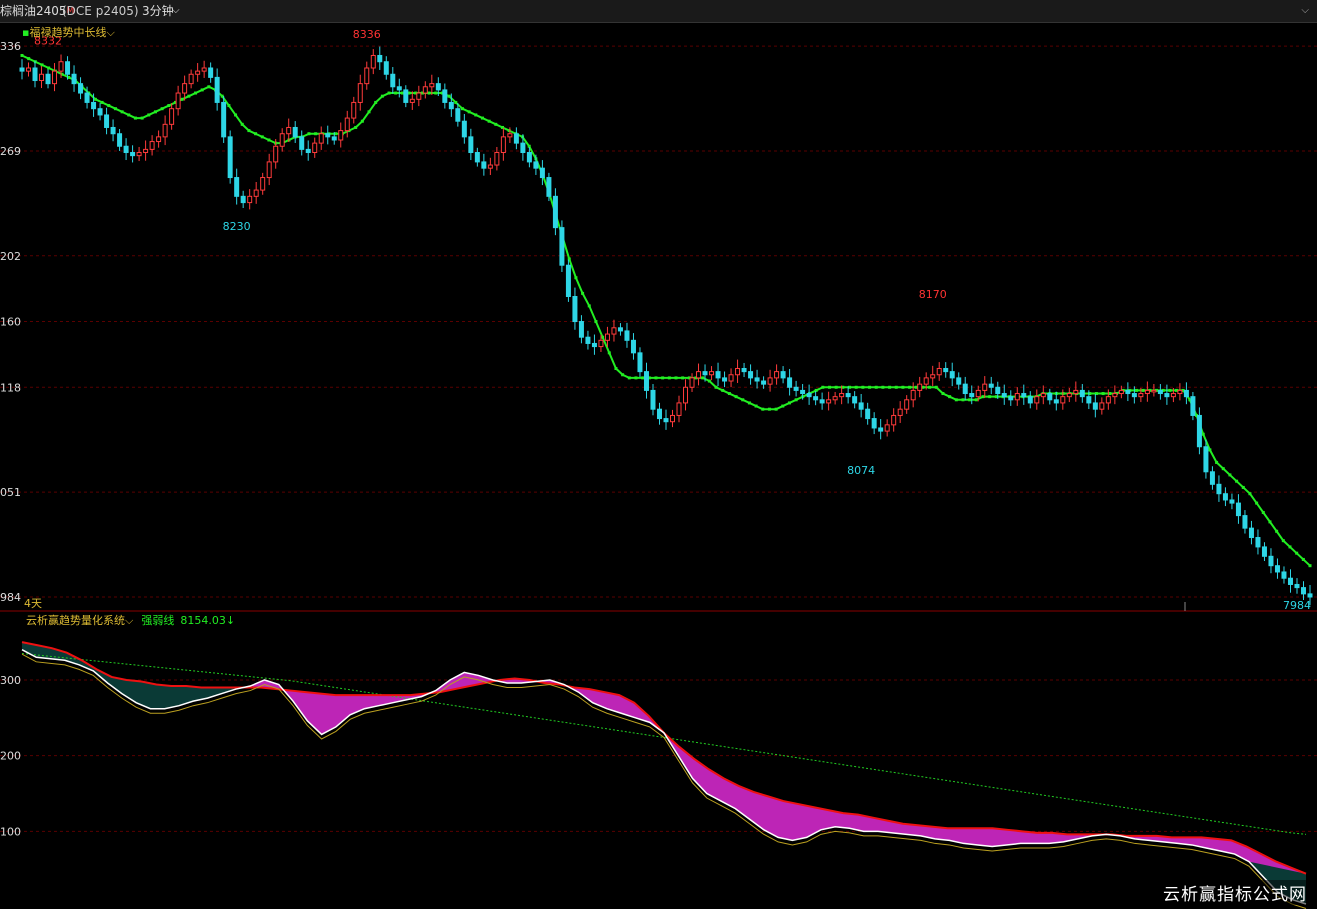 The width and height of the screenshot is (1317, 909). What do you see at coordinates (130, 620) in the screenshot?
I see `sub-indicator-header: 云析赢趋势量化系统⌵ 强弱线 8154.03↓` at bounding box center [130, 620].